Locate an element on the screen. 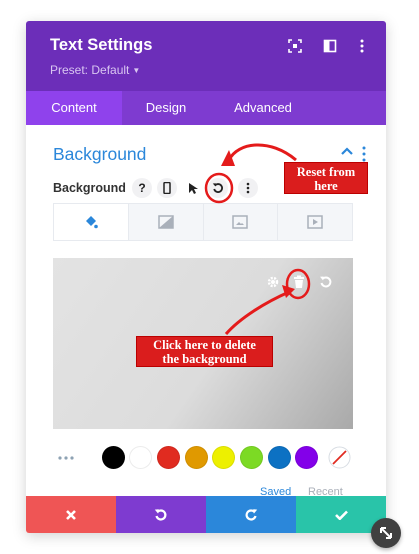 Image resolution: width=419 pixels, height=554 pixels. tab-design: Design is located at coordinates (166, 108).